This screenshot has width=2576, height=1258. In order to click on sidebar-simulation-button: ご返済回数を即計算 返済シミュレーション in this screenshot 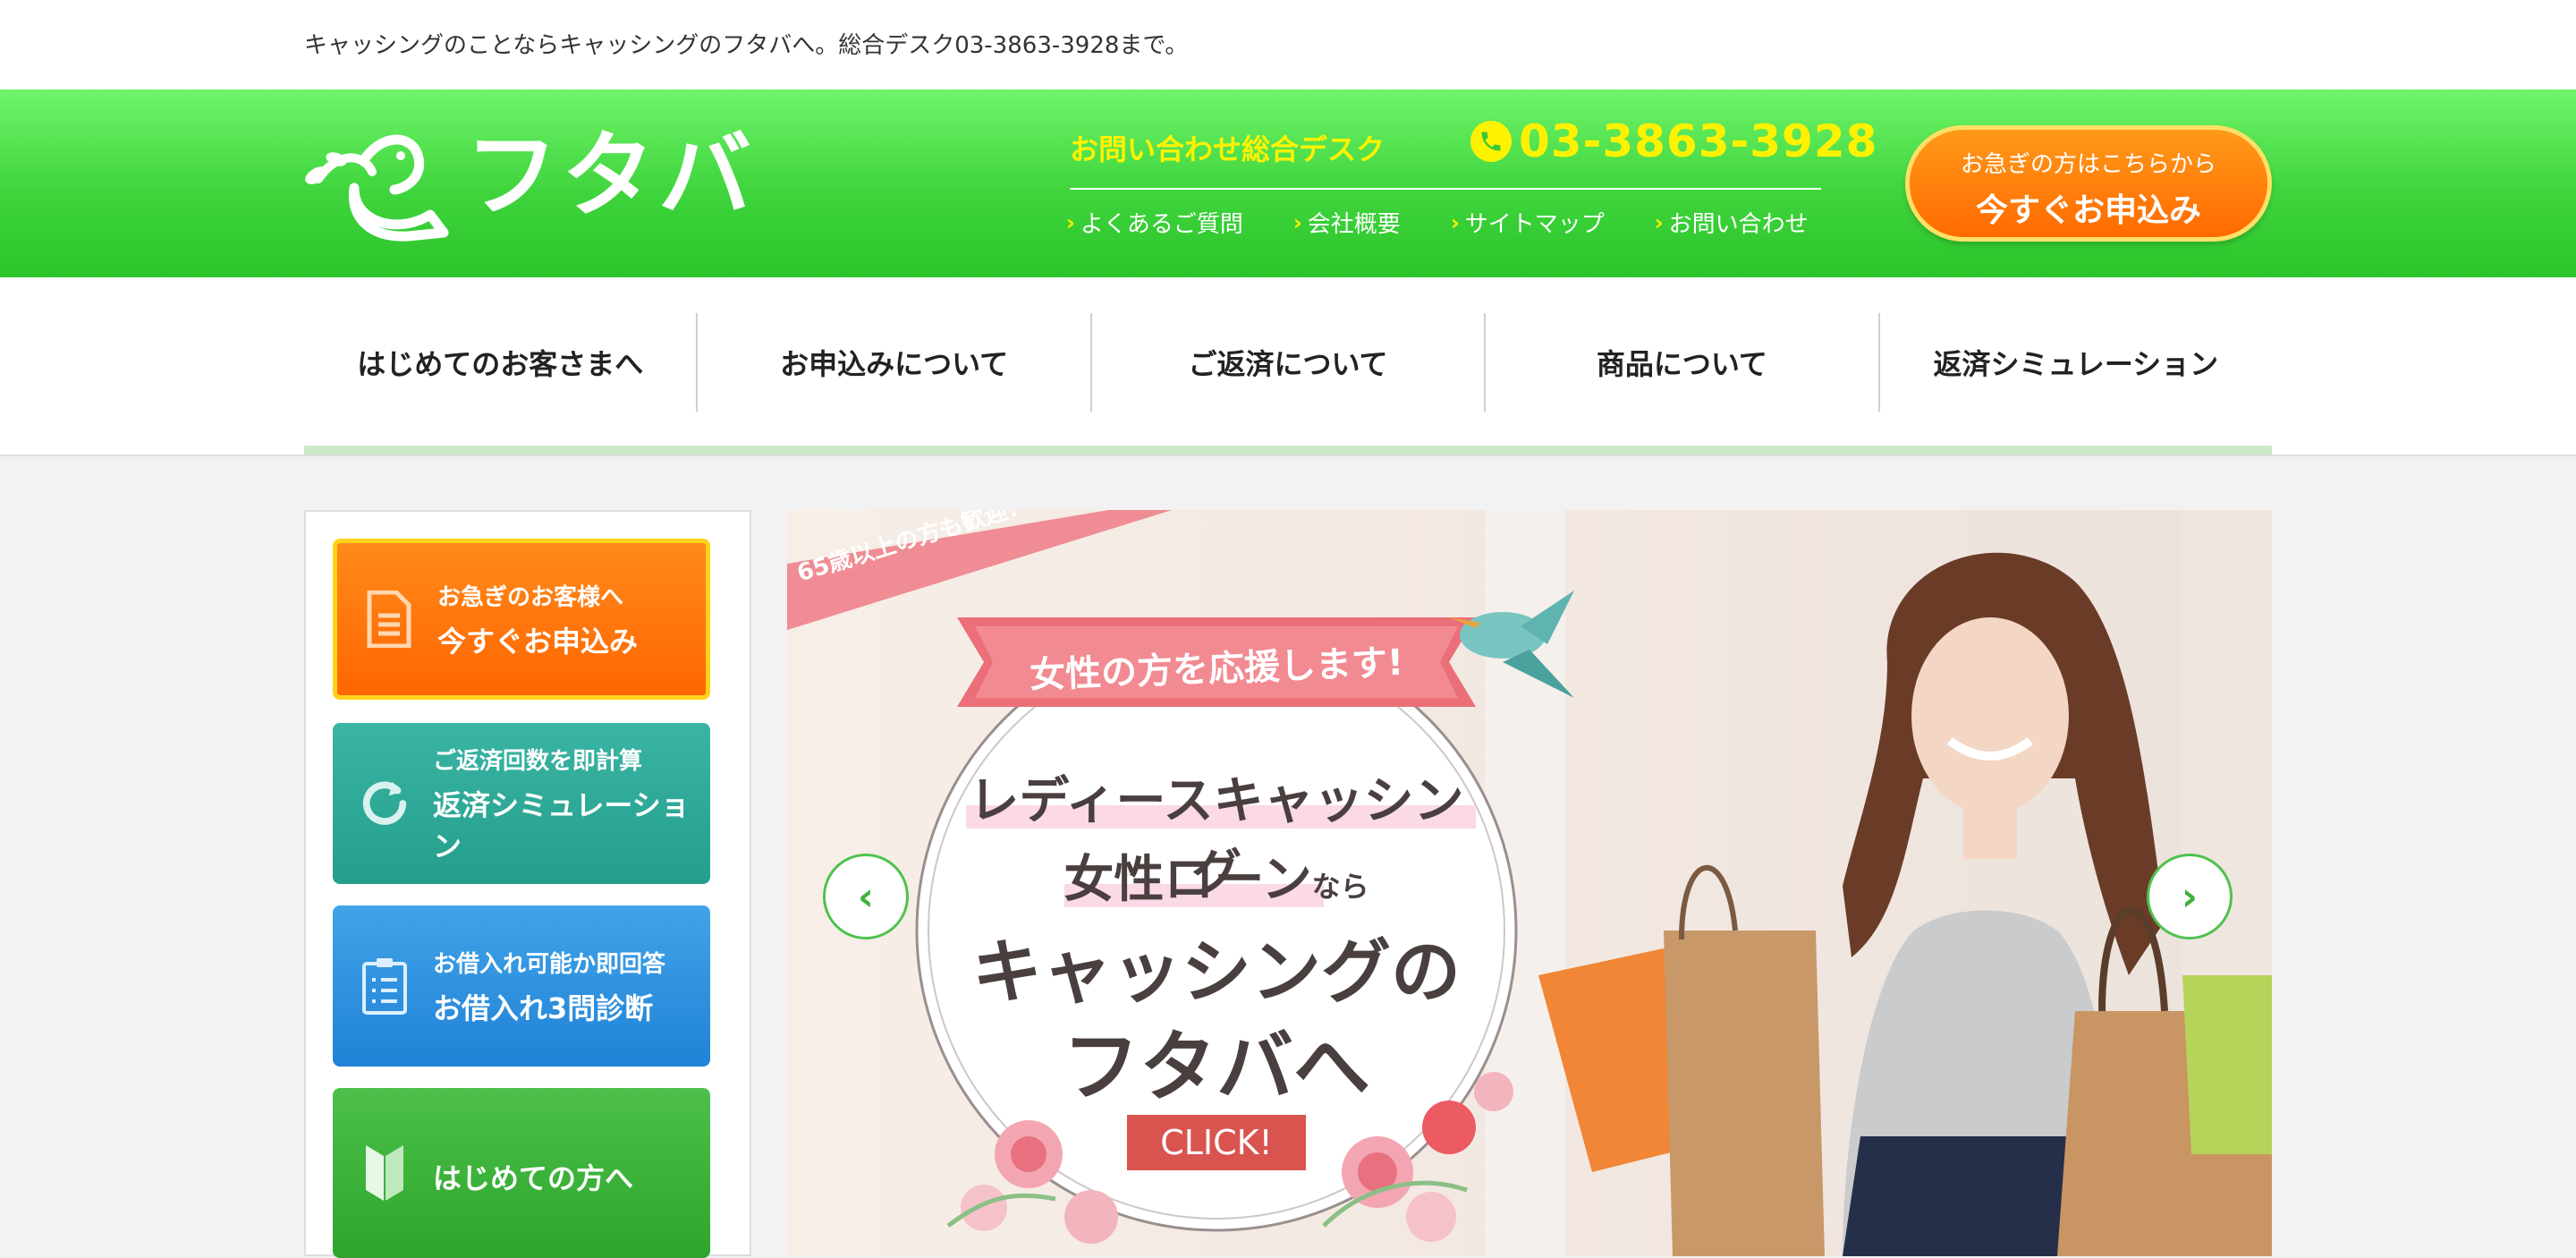, I will do `click(521, 803)`.